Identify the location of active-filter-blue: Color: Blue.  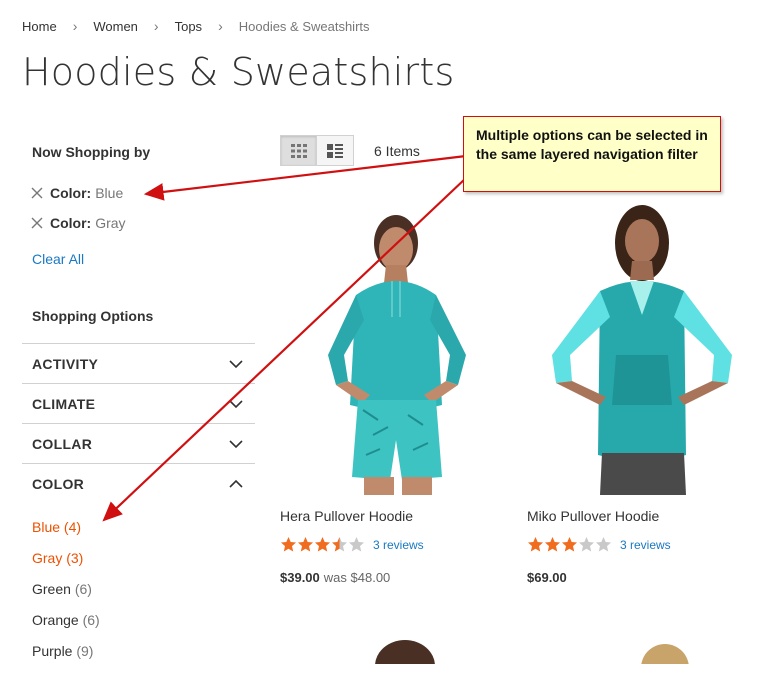
(76, 193).